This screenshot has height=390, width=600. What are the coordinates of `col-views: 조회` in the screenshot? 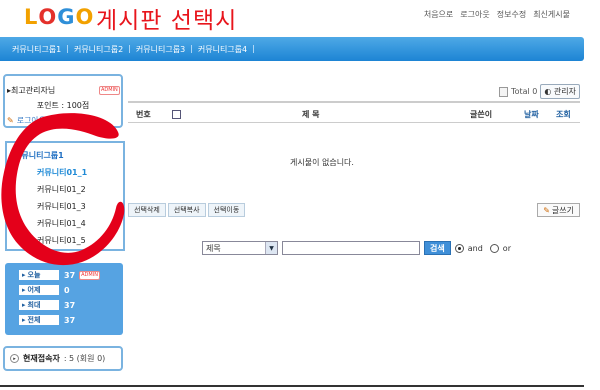 It's located at (563, 114).